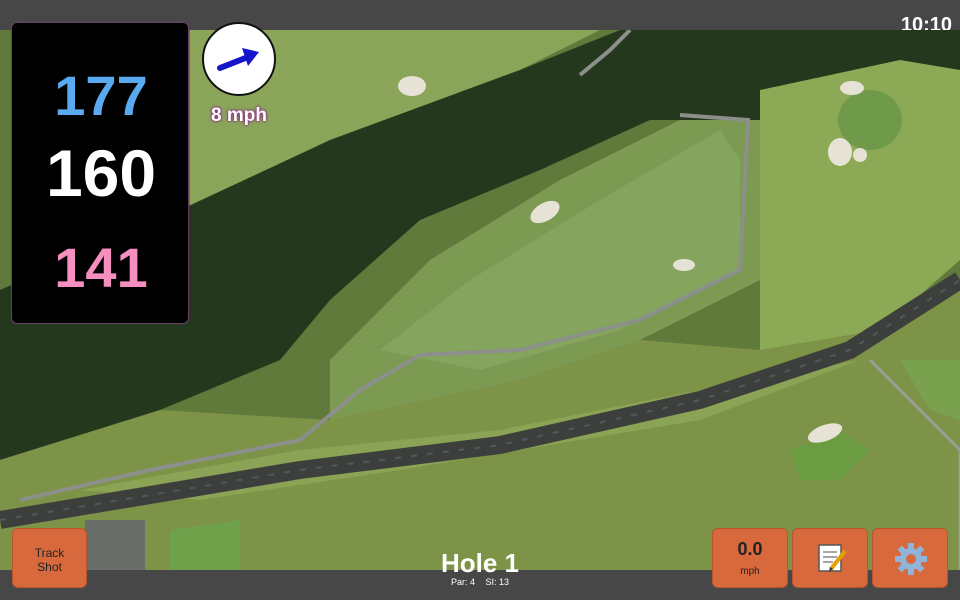 The image size is (960, 600). What do you see at coordinates (480, 582) in the screenshot?
I see `hole-meta: Par: 4 SI: 13` at bounding box center [480, 582].